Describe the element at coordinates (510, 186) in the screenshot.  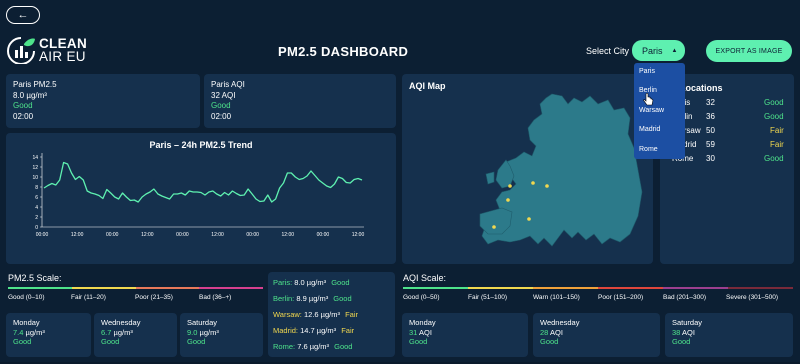
I see `city-marker-paris` at that location.